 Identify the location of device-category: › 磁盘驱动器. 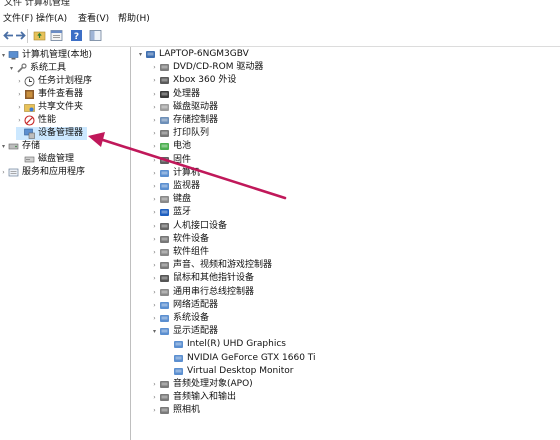
(184, 107).